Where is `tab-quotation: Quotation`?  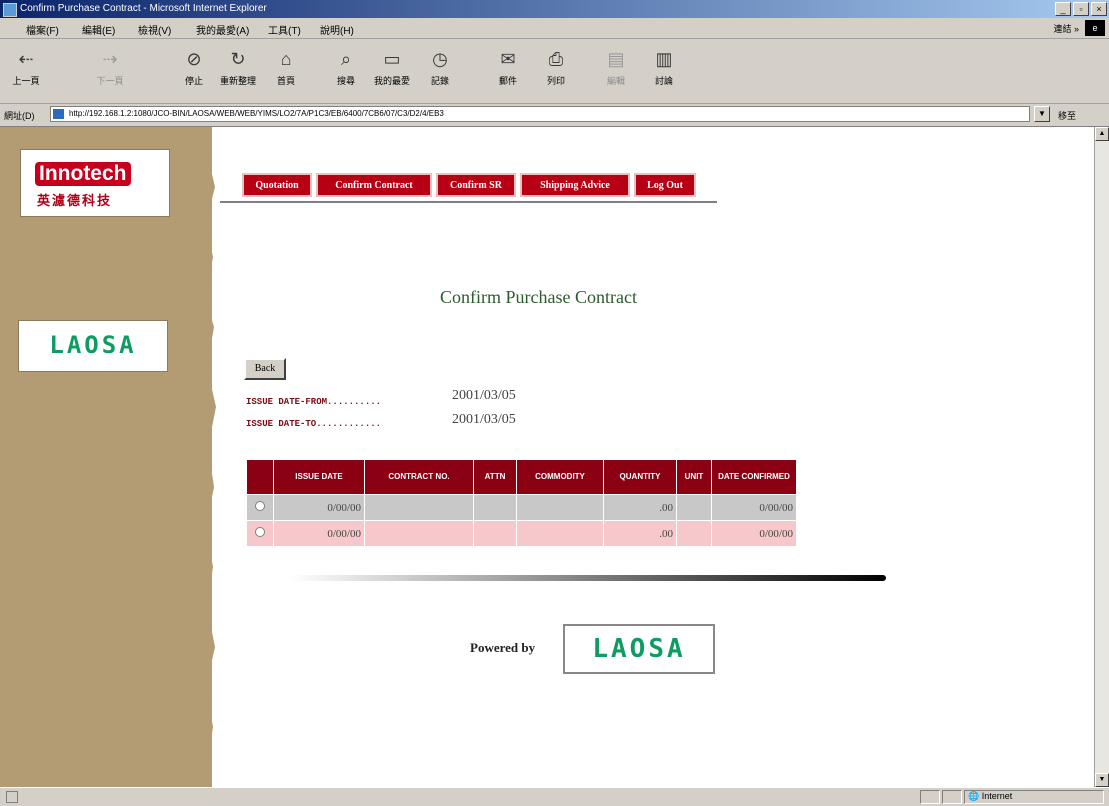 tab-quotation: Quotation is located at coordinates (277, 185).